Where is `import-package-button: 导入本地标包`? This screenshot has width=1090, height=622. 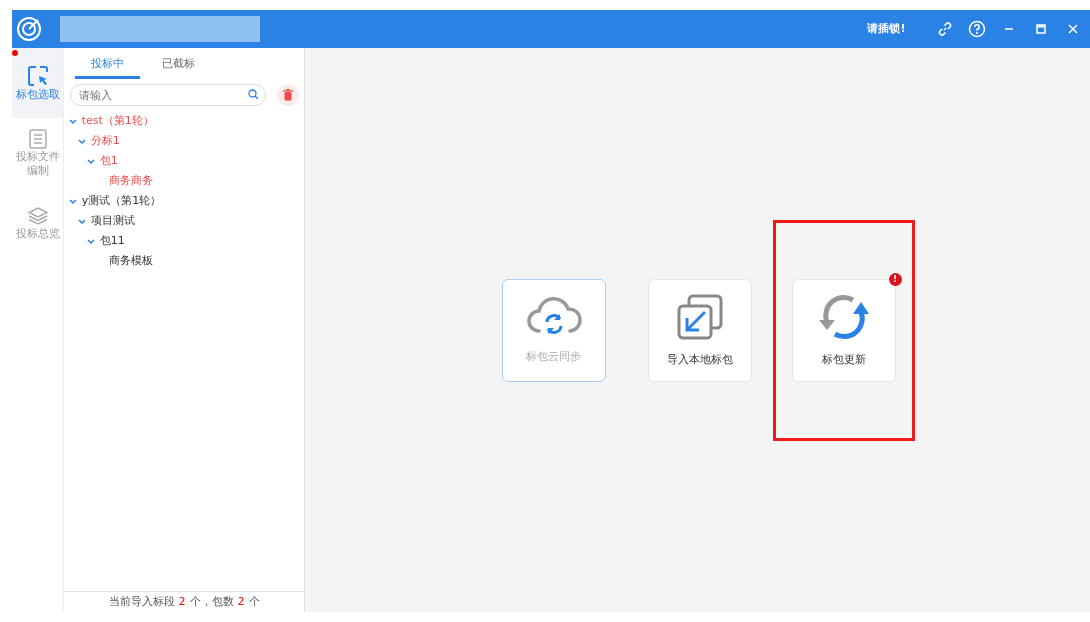
import-package-button: 导入本地标包 is located at coordinates (699, 330).